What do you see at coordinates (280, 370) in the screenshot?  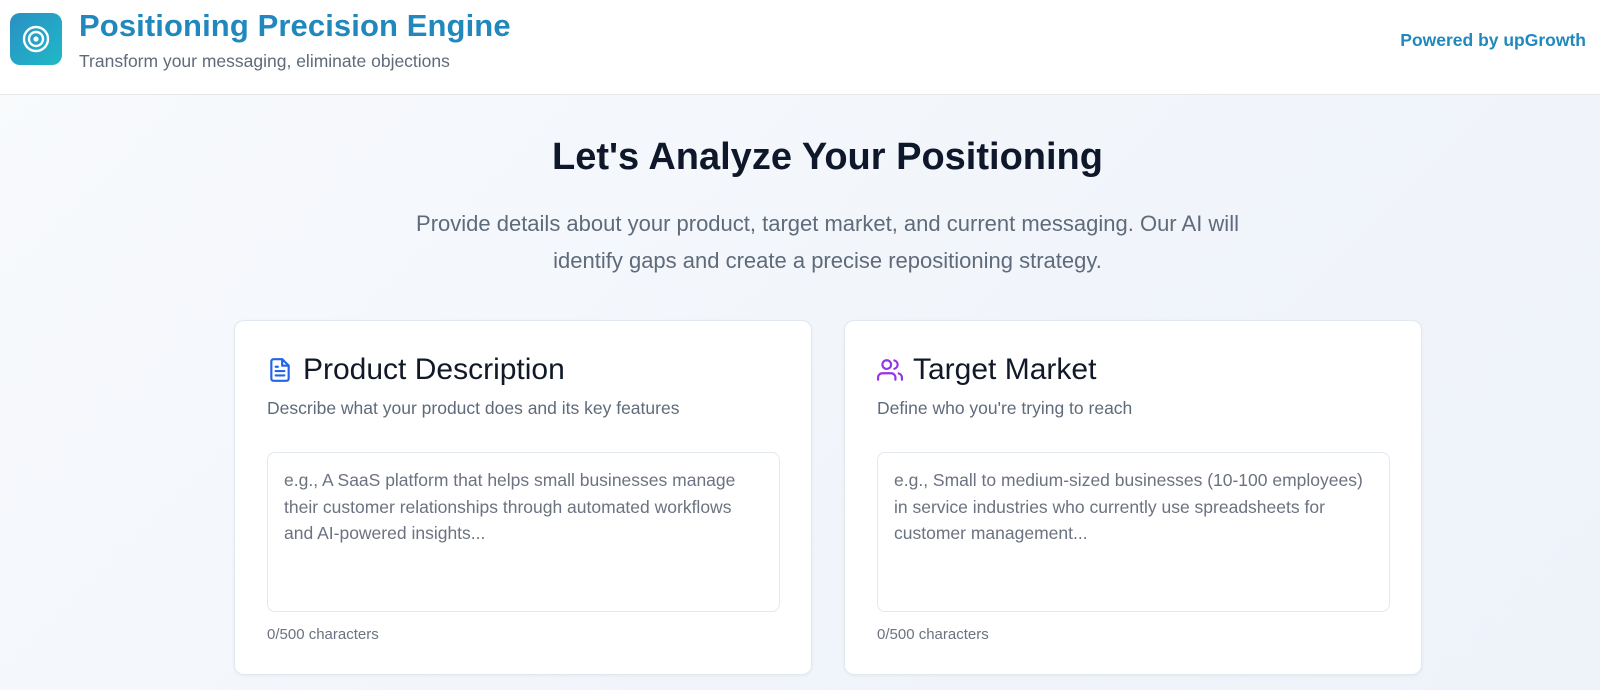 I see `document-icon` at bounding box center [280, 370].